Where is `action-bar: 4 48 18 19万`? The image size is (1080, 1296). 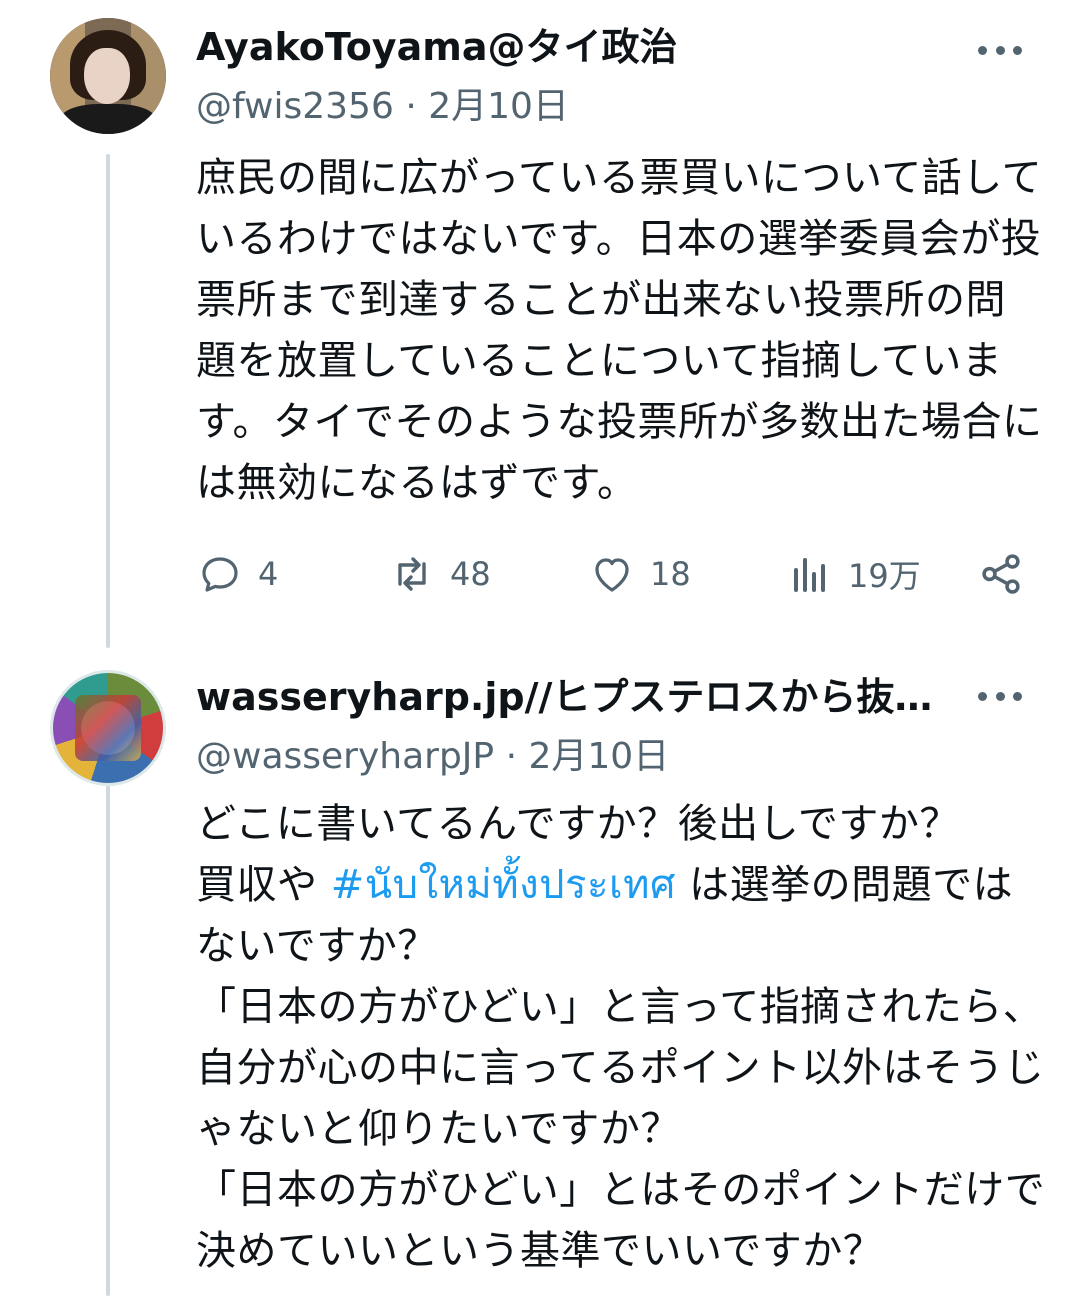
action-bar: 4 48 18 19万 is located at coordinates (616, 574).